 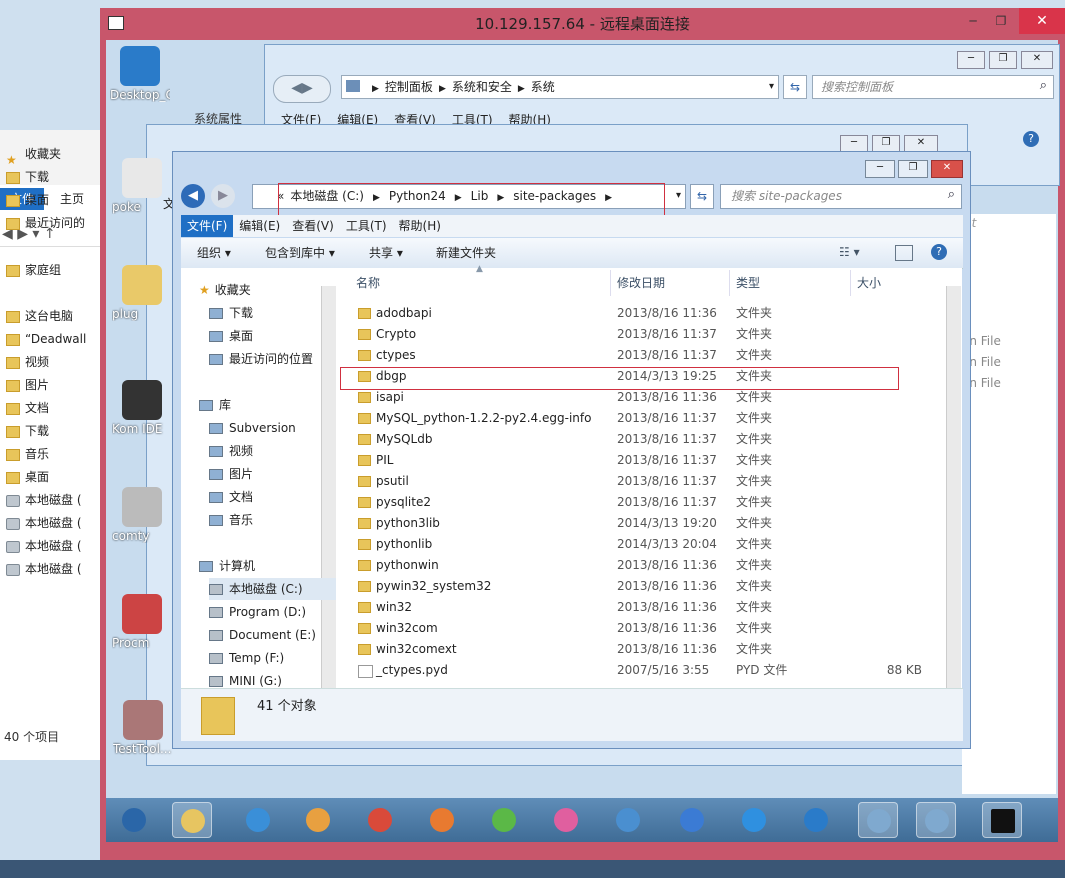 What do you see at coordinates (933, 87) in the screenshot?
I see `cp-search-input: 搜索控制面板 ⌕` at bounding box center [933, 87].